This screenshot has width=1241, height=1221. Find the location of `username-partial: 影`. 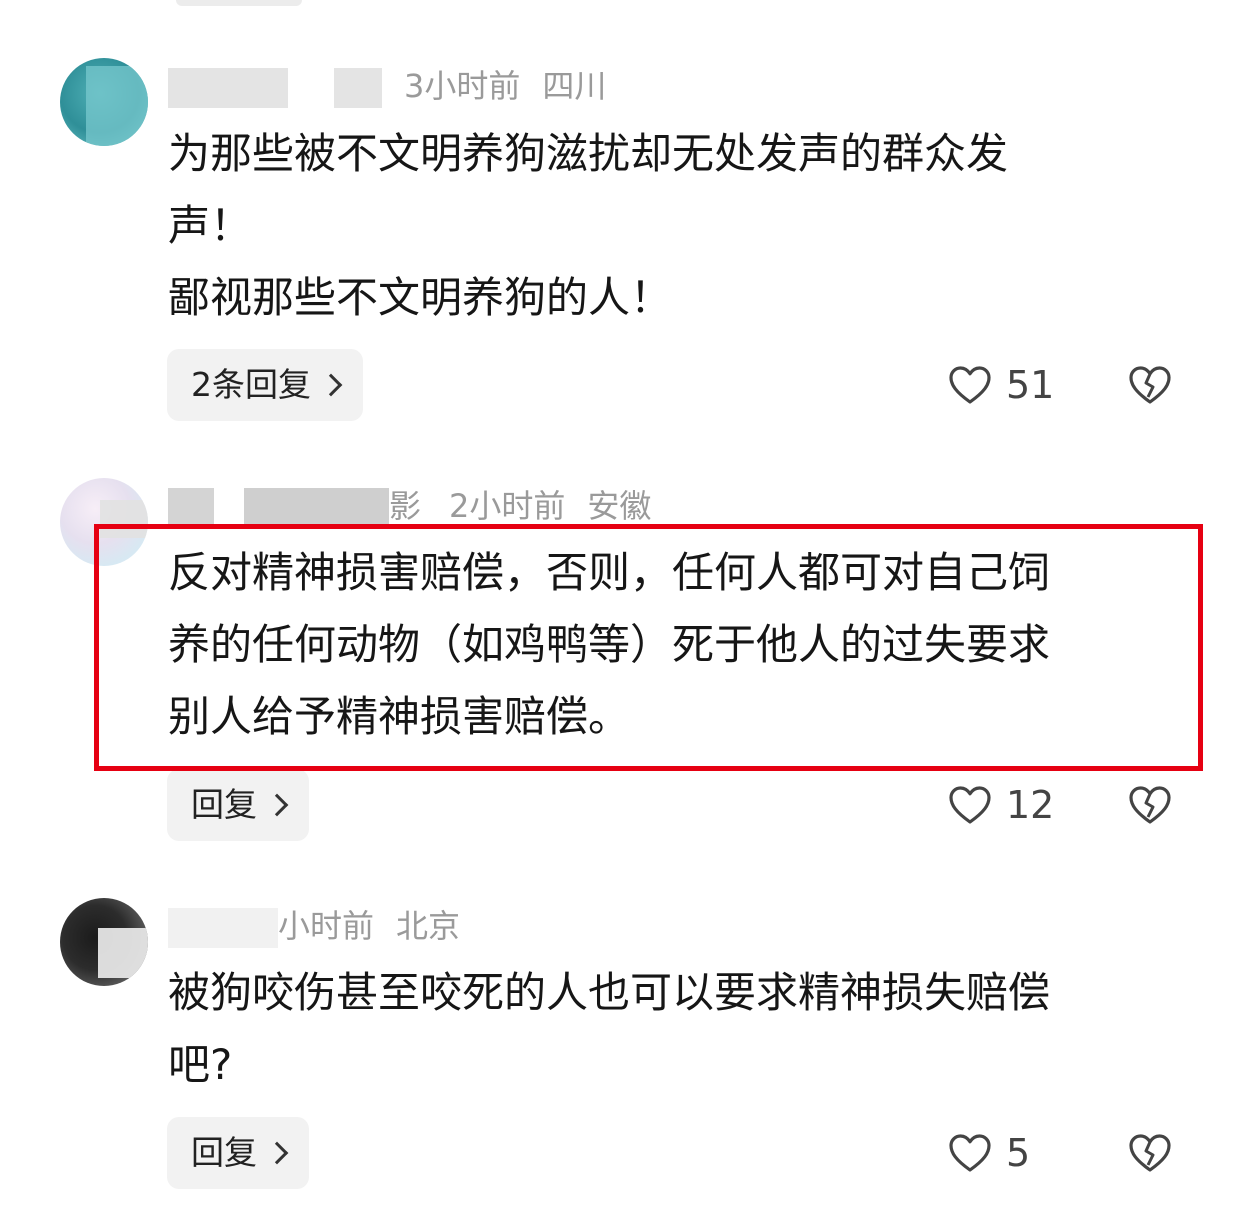

username-partial: 影 is located at coordinates (405, 506).